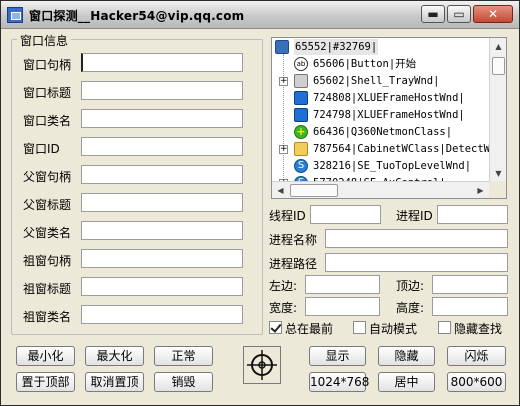 This screenshot has height=406, width=520. What do you see at coordinates (410, 286) in the screenshot?
I see `top-label: 顶边:` at bounding box center [410, 286].